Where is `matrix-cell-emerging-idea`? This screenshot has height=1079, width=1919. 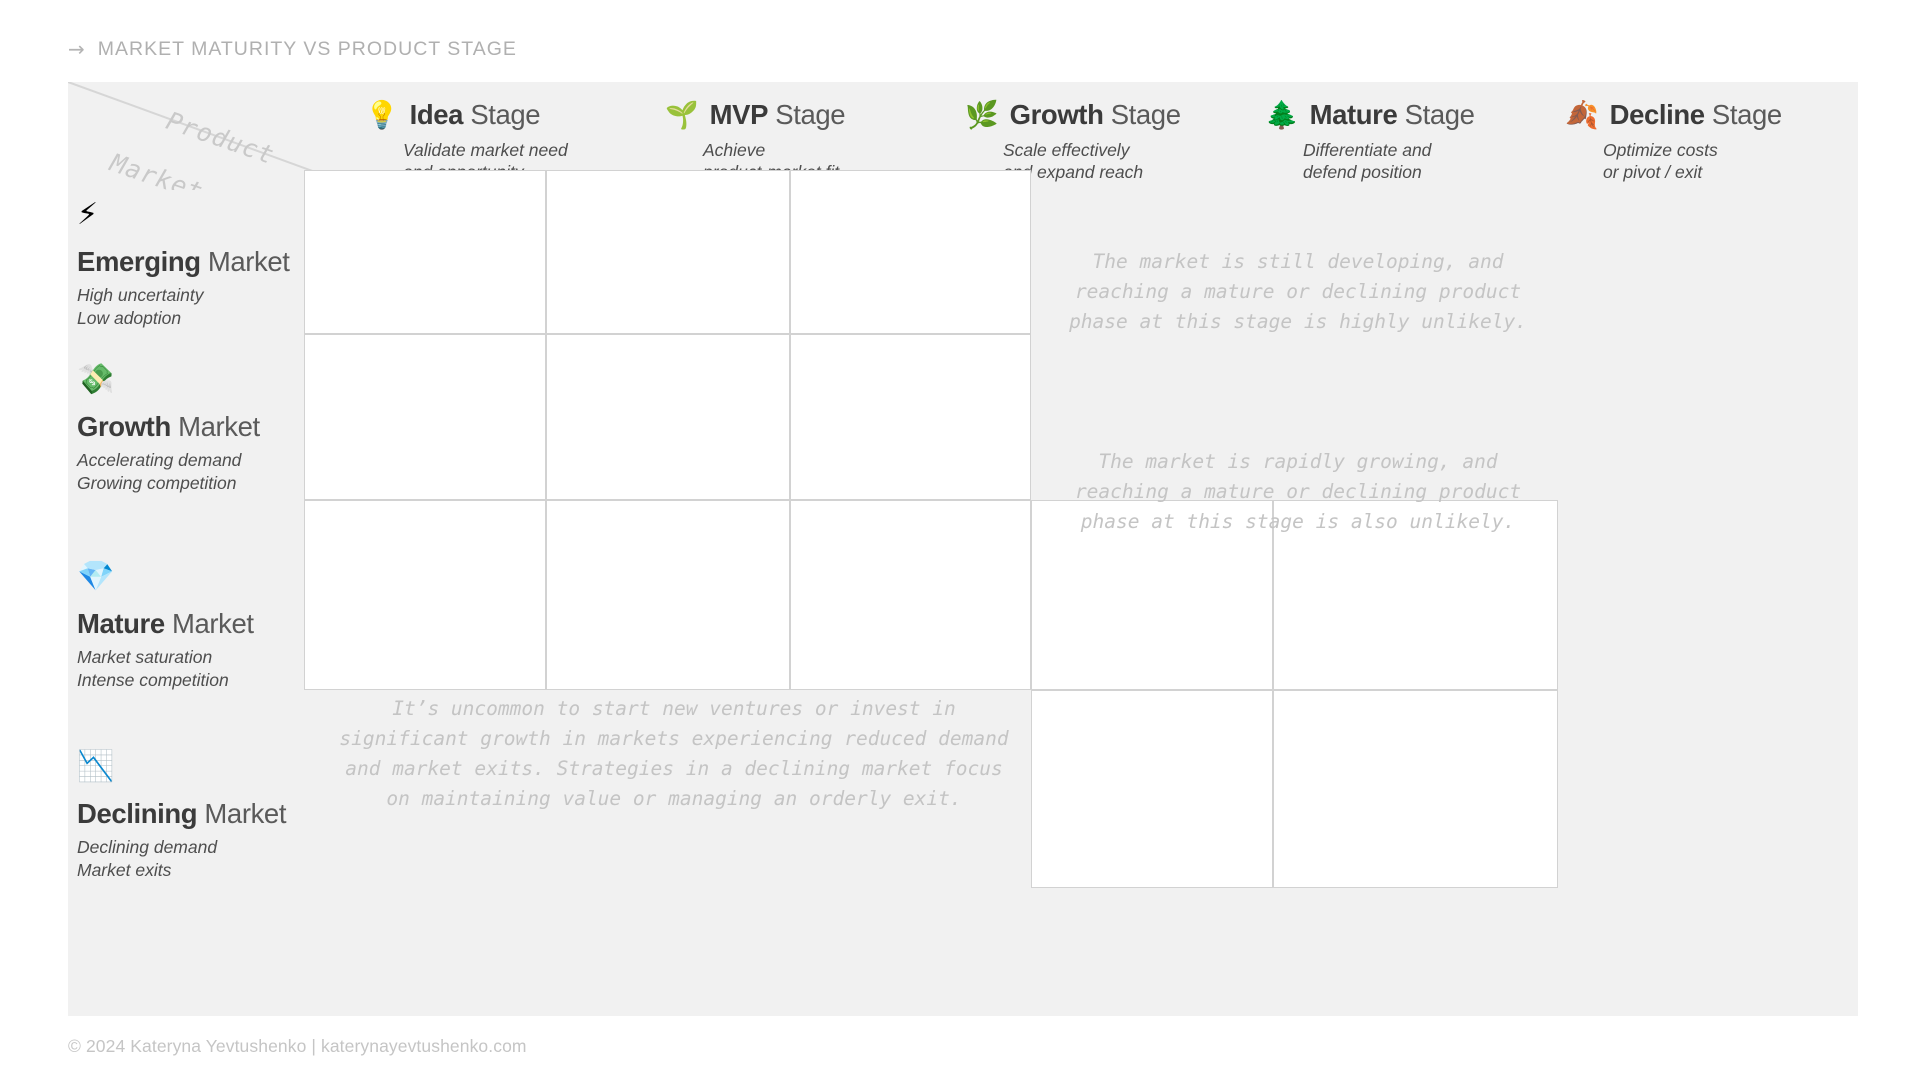
matrix-cell-emerging-idea is located at coordinates (425, 252).